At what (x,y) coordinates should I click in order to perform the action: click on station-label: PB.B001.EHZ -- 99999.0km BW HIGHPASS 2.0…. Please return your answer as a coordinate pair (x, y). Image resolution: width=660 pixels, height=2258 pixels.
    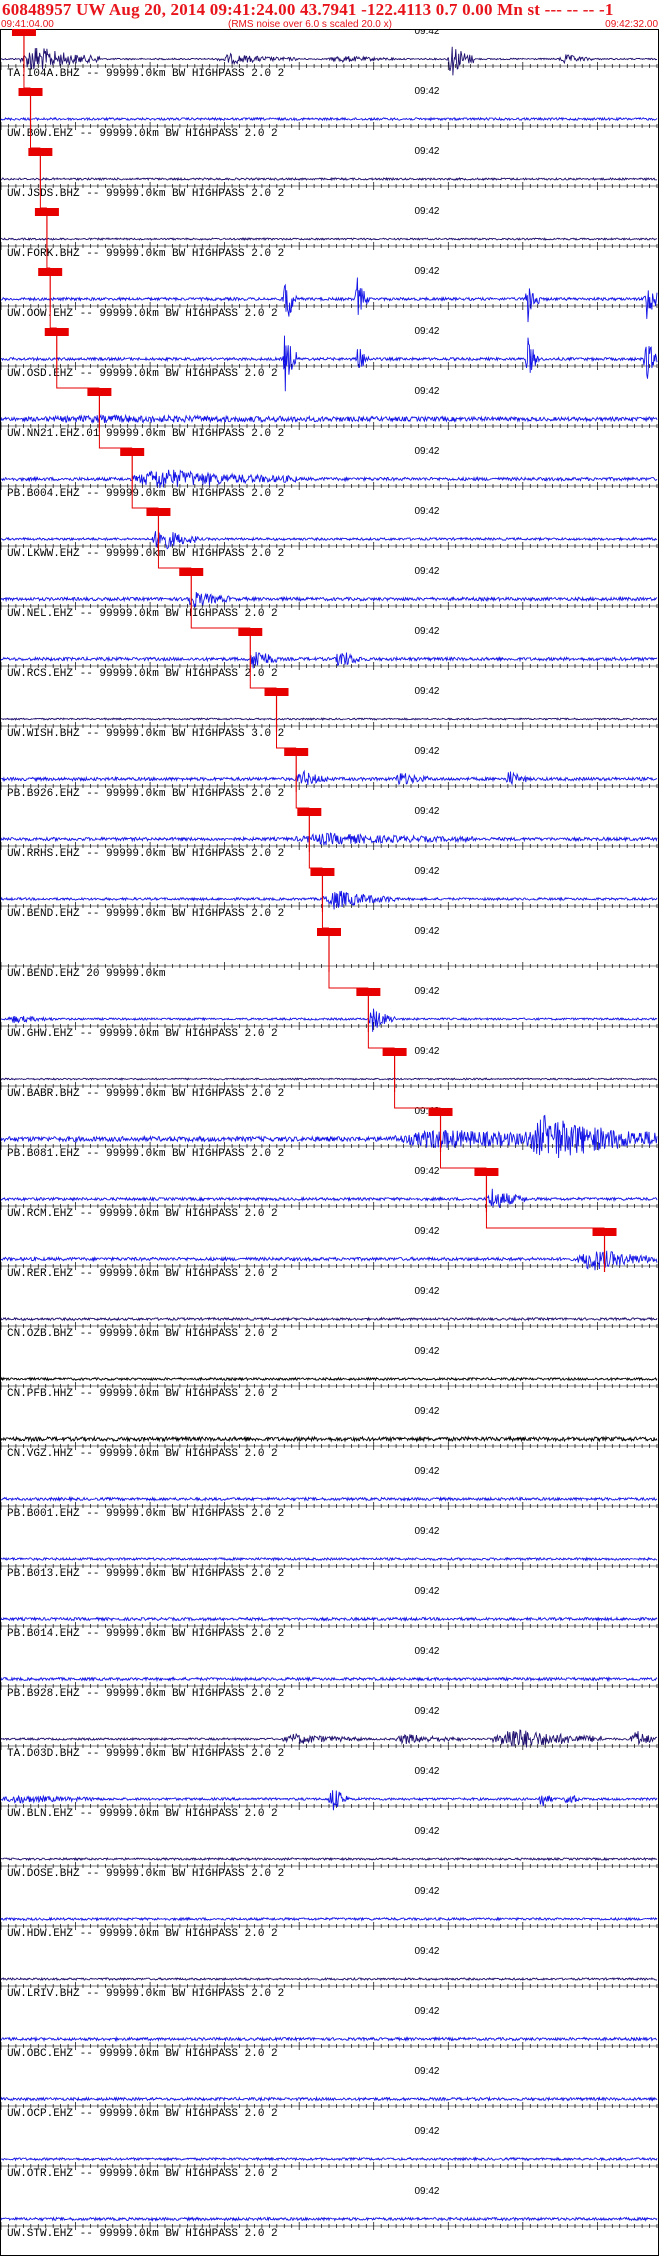
    Looking at the image, I should click on (145, 1514).